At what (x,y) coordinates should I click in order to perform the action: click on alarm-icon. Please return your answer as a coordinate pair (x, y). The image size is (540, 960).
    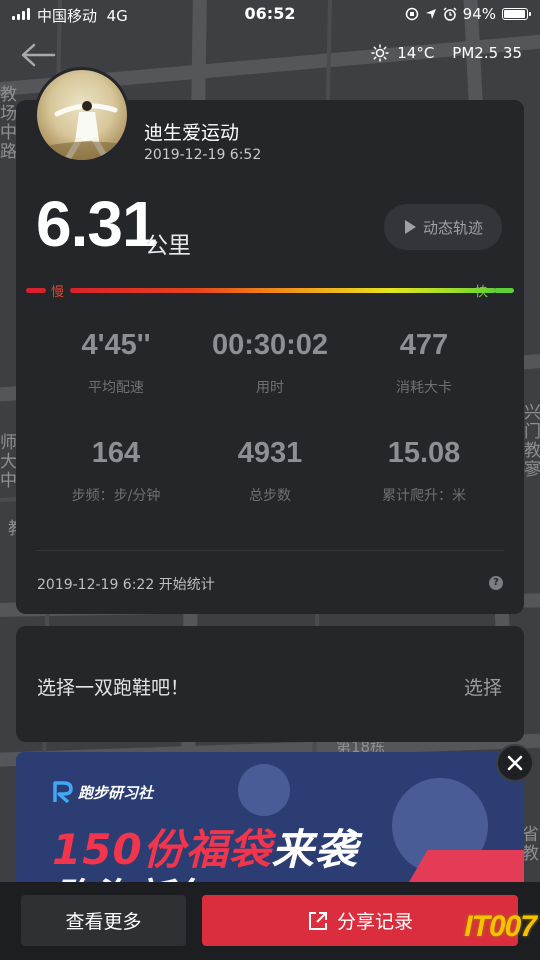
    Looking at the image, I should click on (450, 14).